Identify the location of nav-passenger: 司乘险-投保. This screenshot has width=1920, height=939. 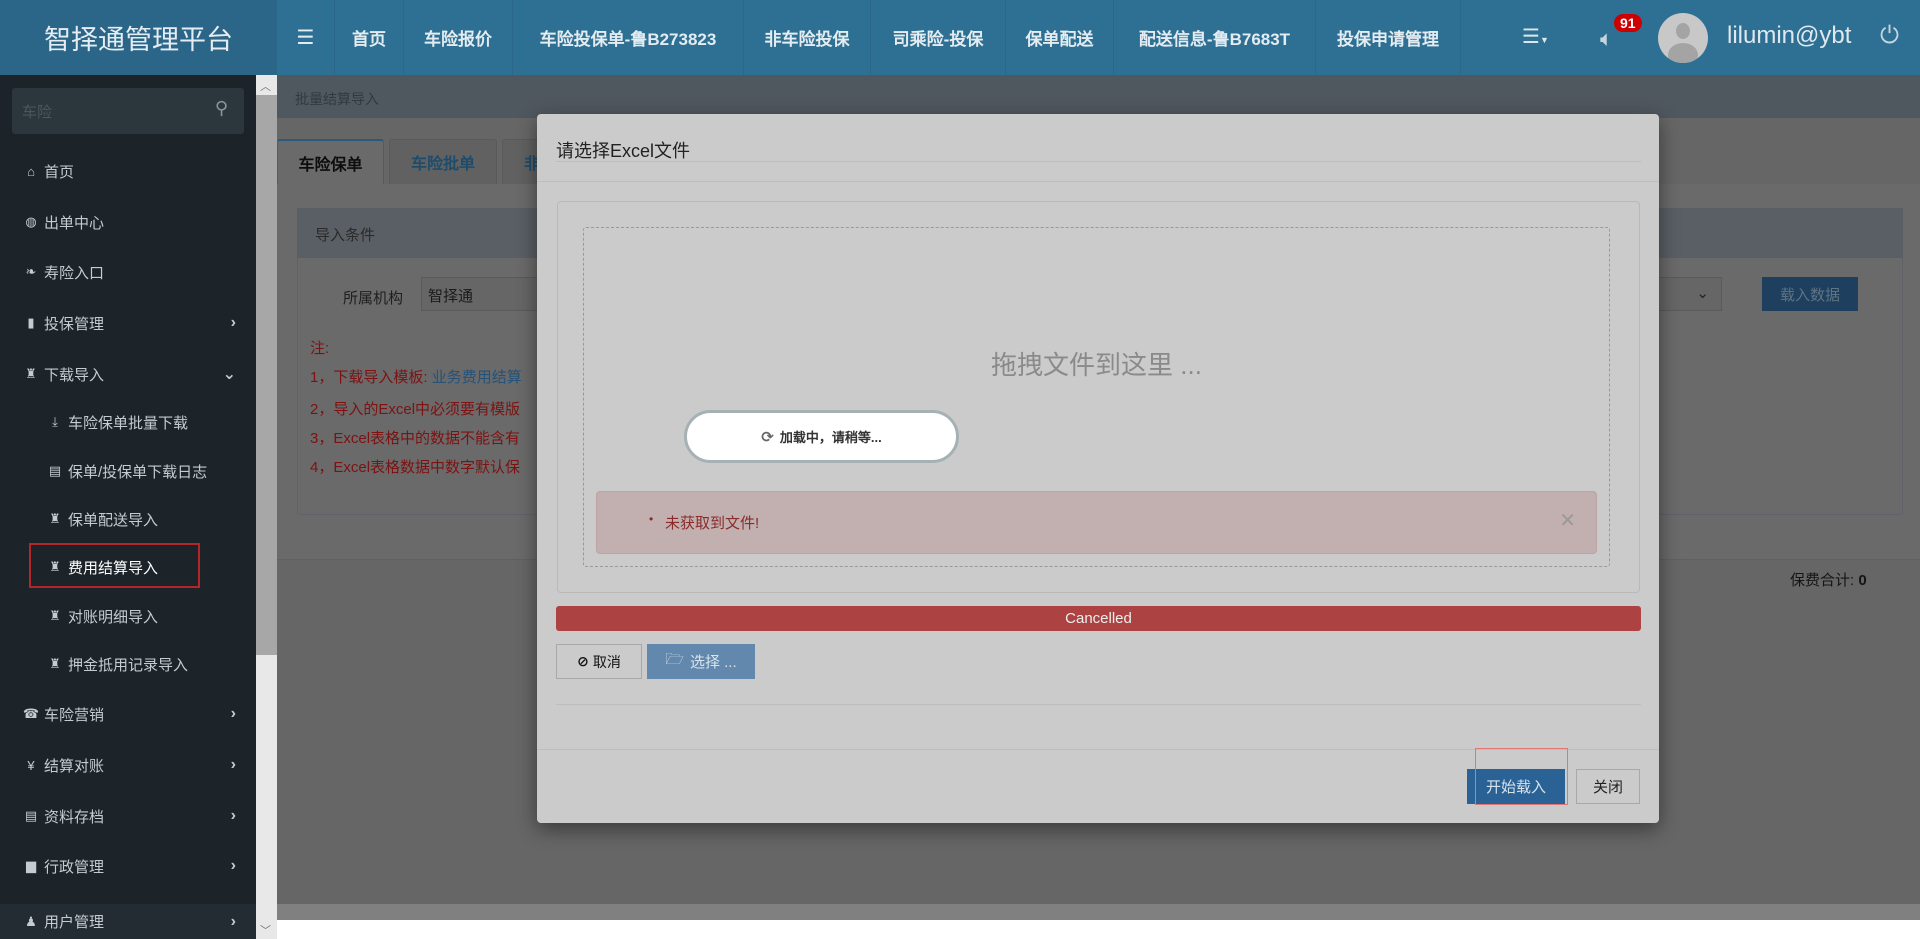
(938, 37).